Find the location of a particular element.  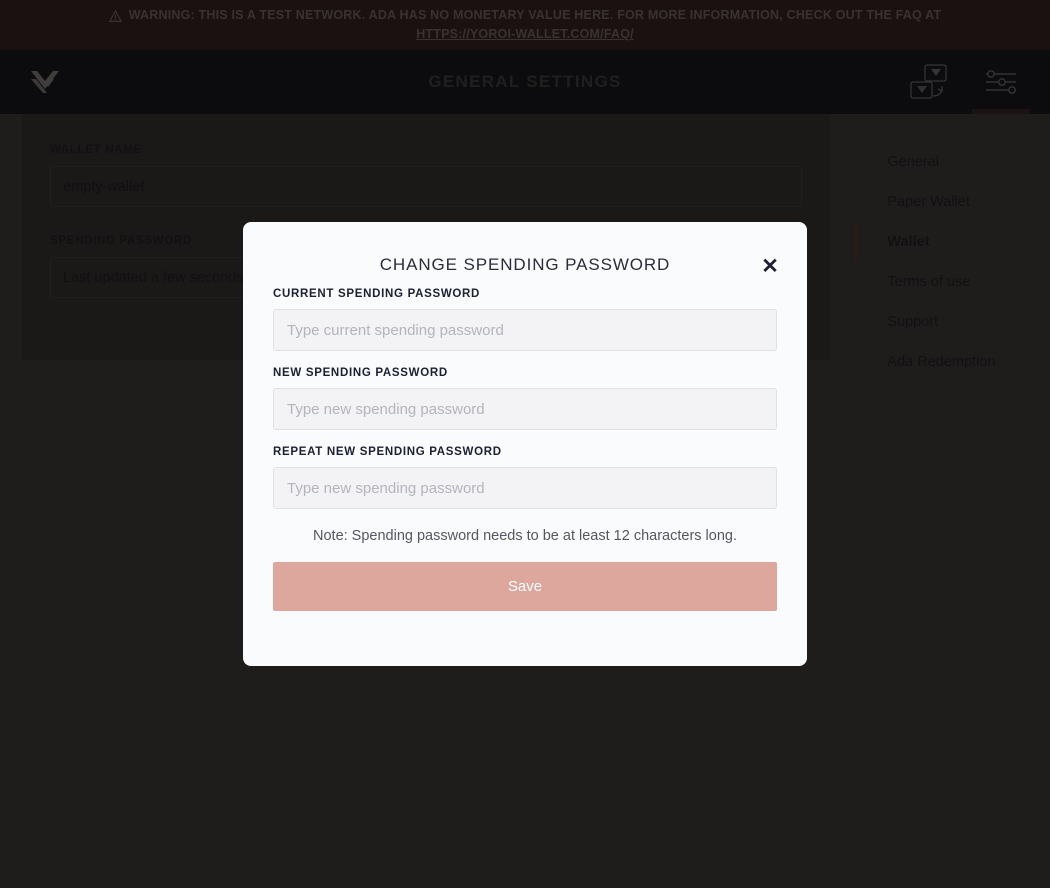

new-password-label: NEW SPENDING PASSWORD is located at coordinates (360, 373).